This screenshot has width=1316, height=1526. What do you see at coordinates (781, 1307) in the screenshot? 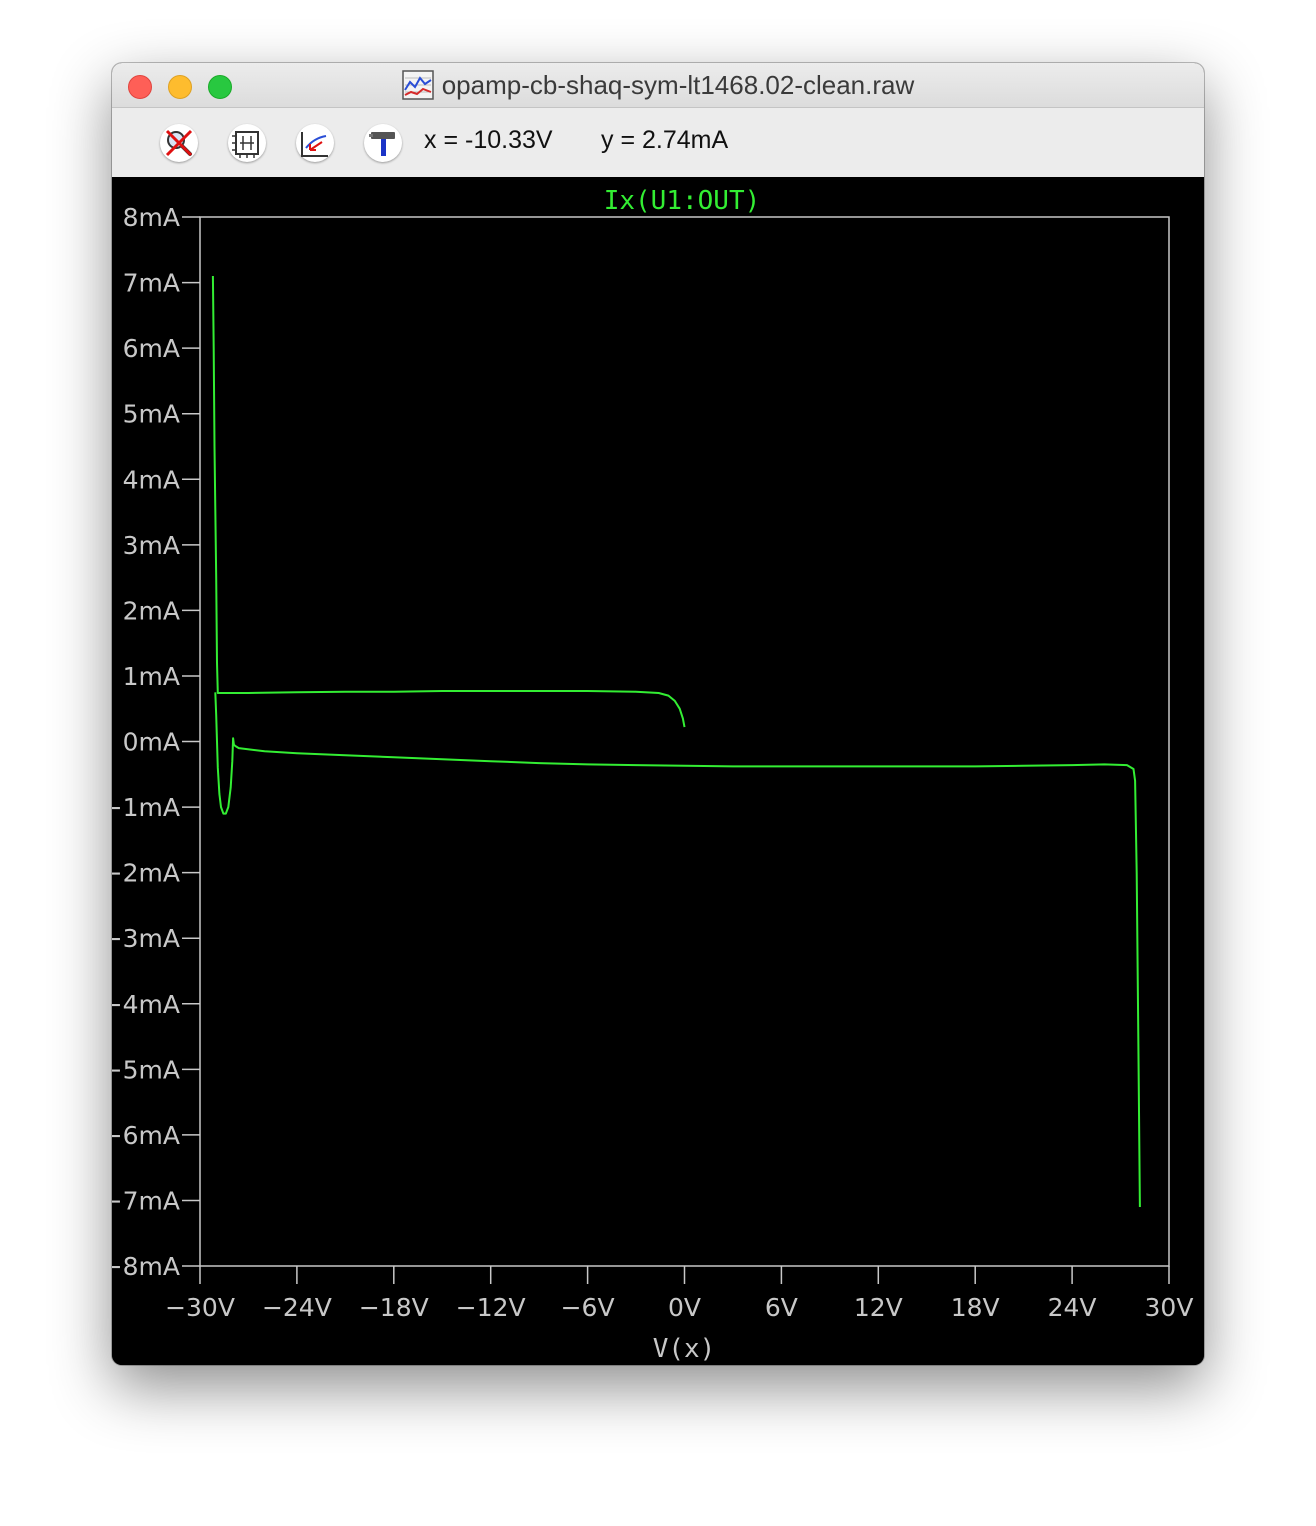
I see `x-tick-label: 6V` at bounding box center [781, 1307].